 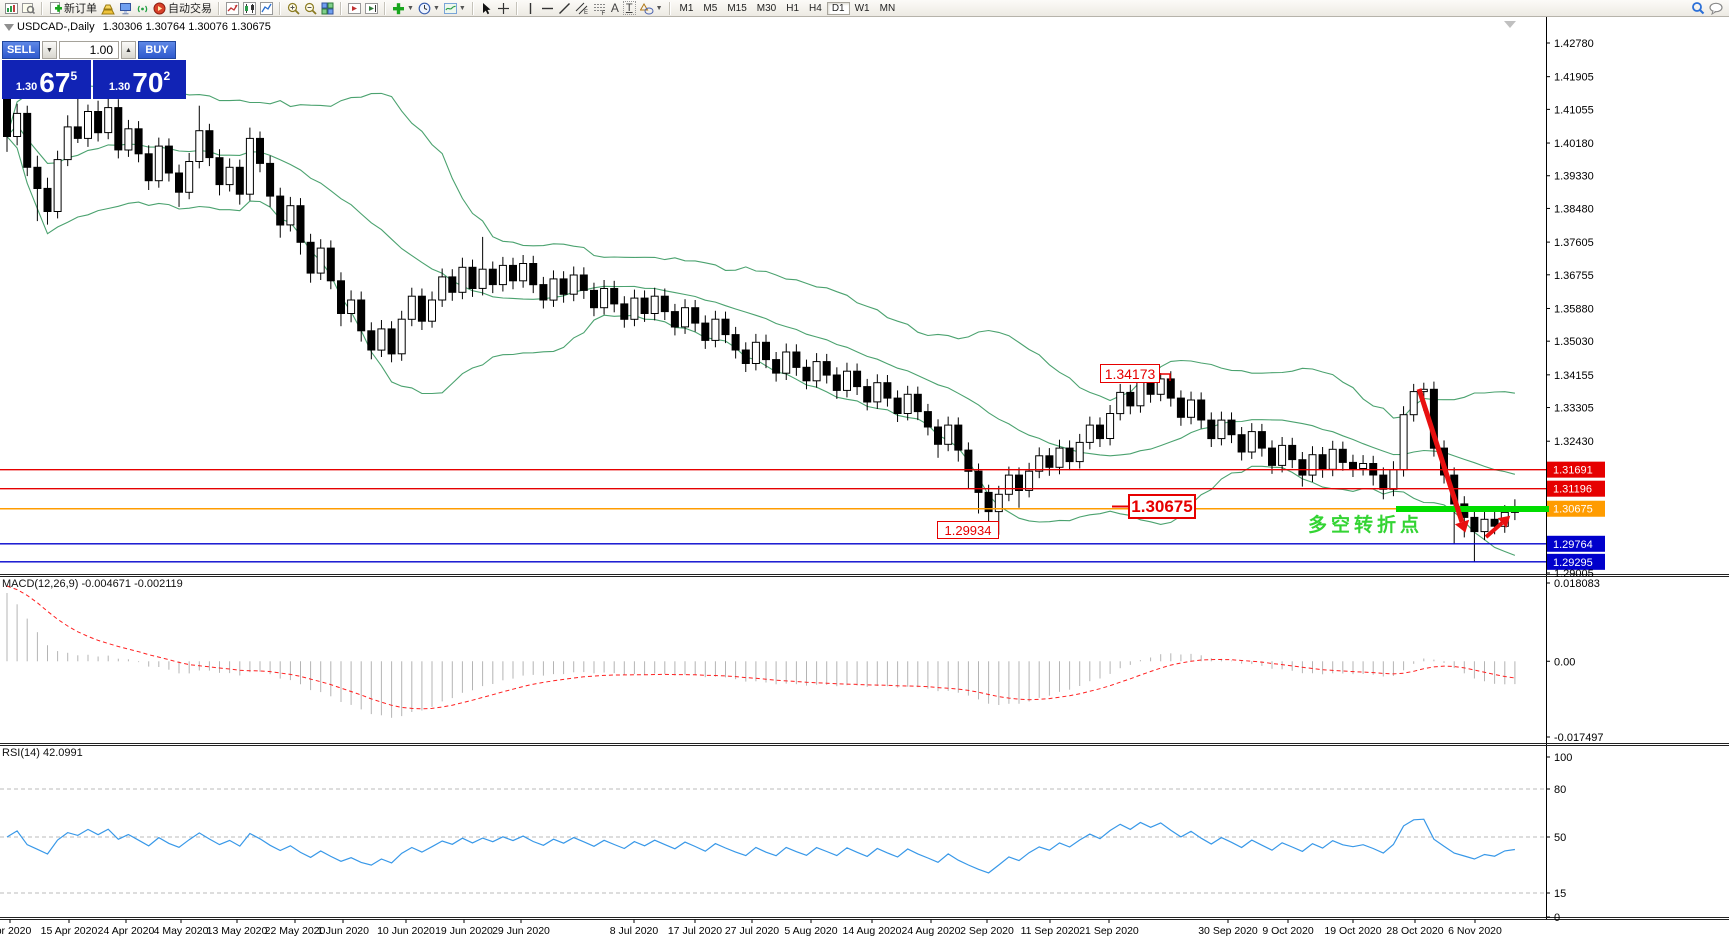 I want to click on timeframe-m30-button: M30, so click(x=766, y=8).